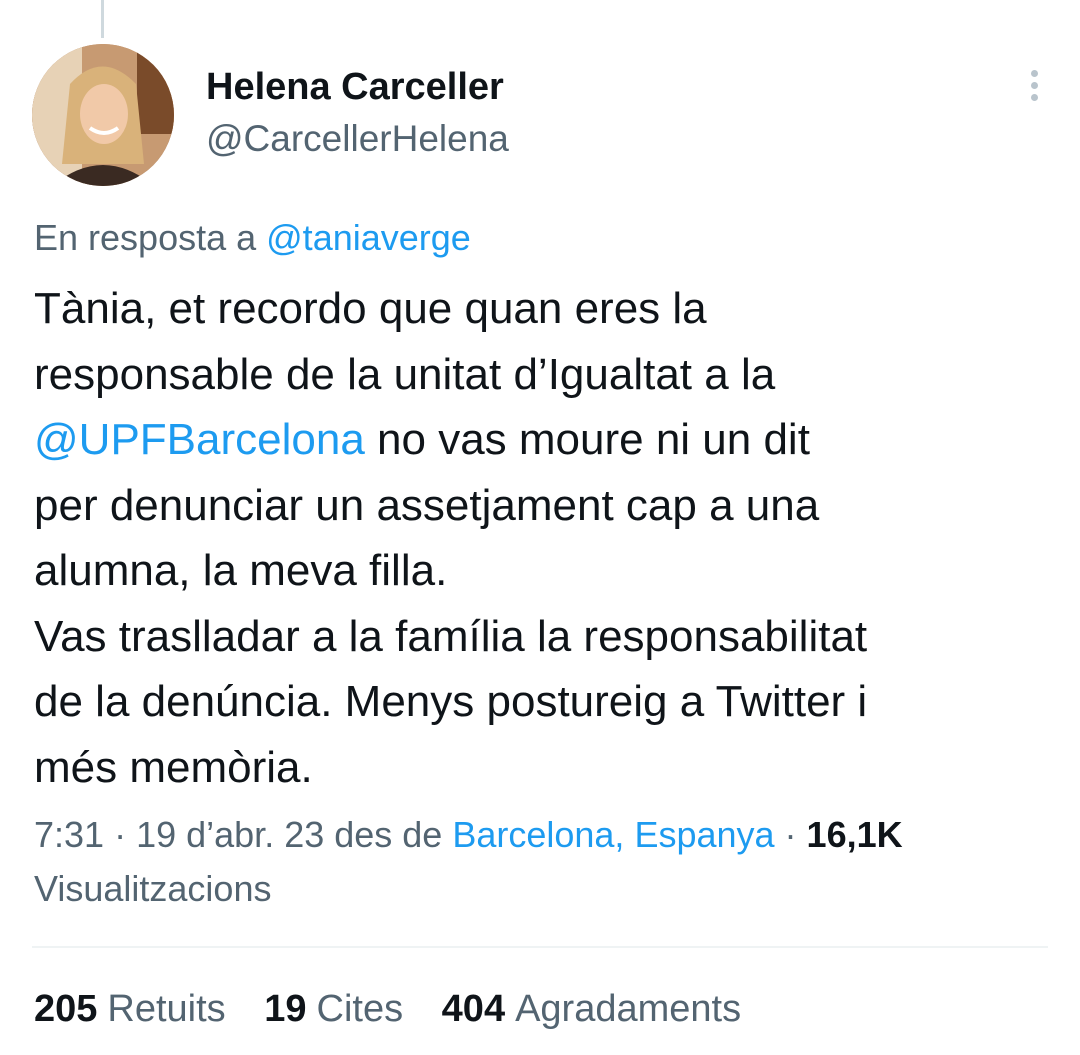  What do you see at coordinates (199, 439) in the screenshot?
I see `mention-link: @UPFBarcelona` at bounding box center [199, 439].